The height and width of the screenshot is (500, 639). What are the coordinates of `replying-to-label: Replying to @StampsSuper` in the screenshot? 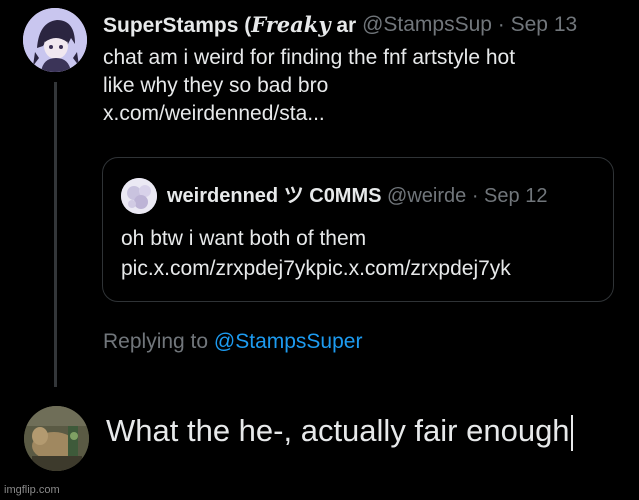 It's located at (232, 342).